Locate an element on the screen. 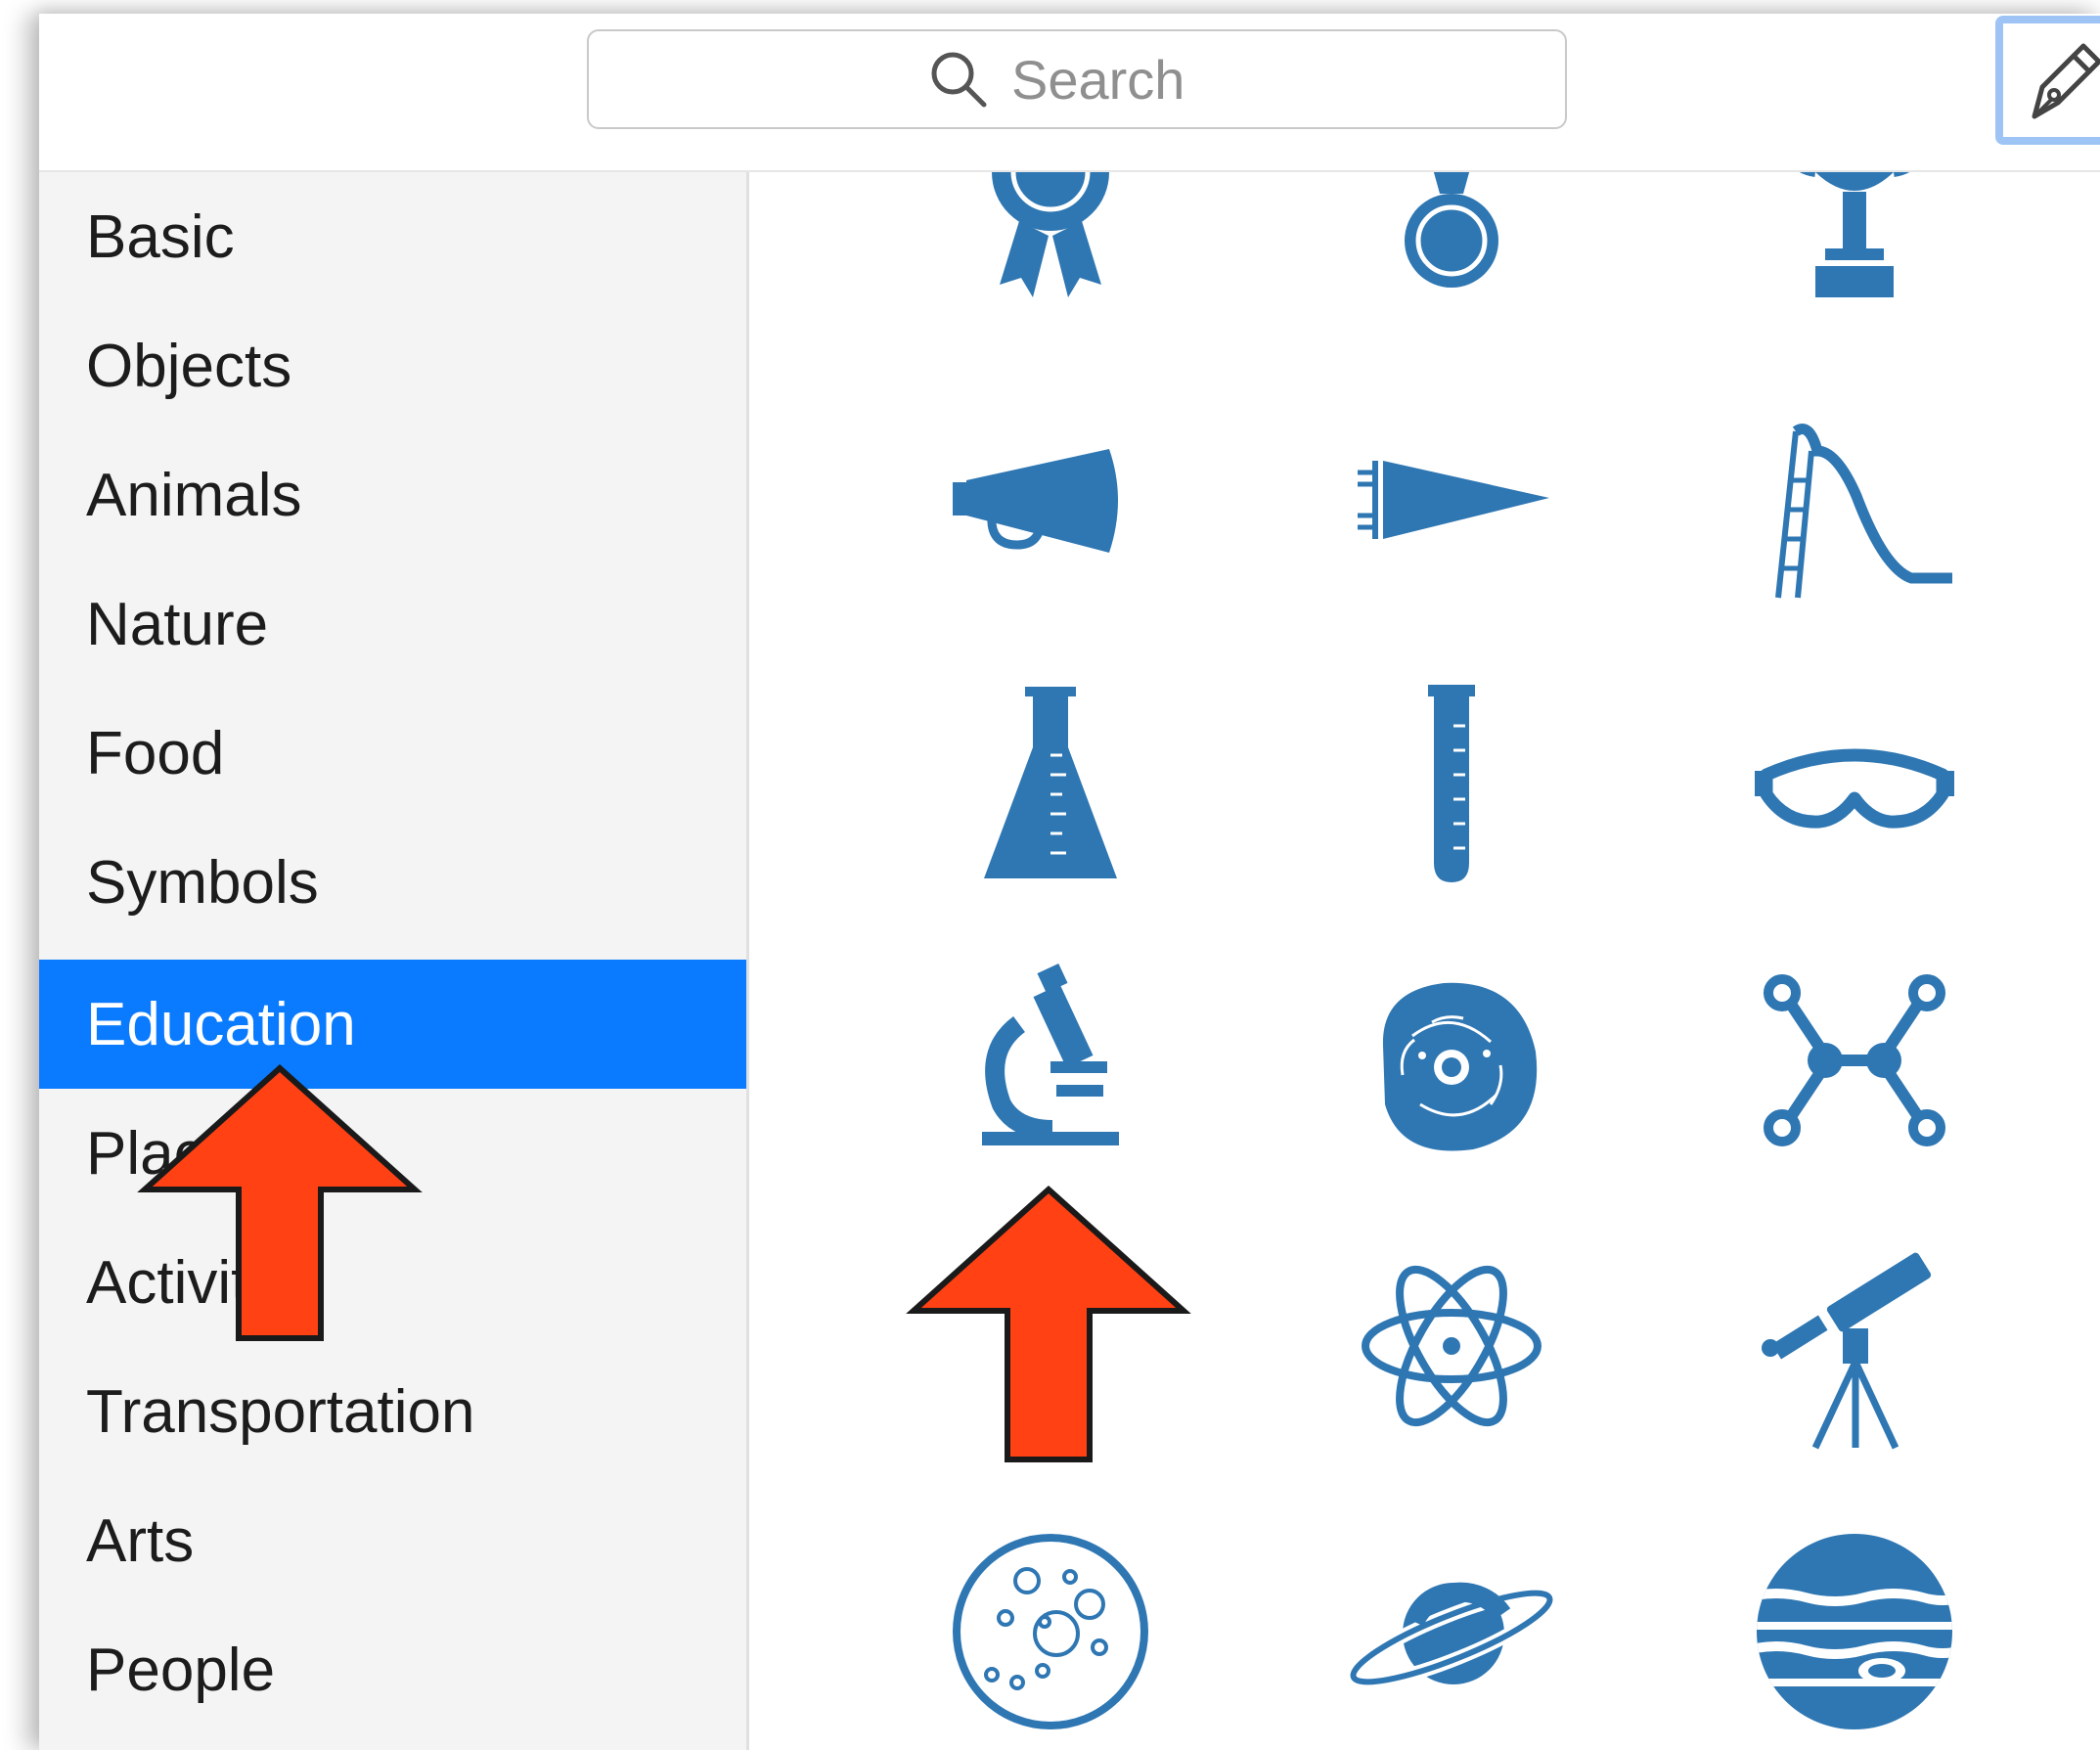  playground-slide-icon is located at coordinates (1863, 511).